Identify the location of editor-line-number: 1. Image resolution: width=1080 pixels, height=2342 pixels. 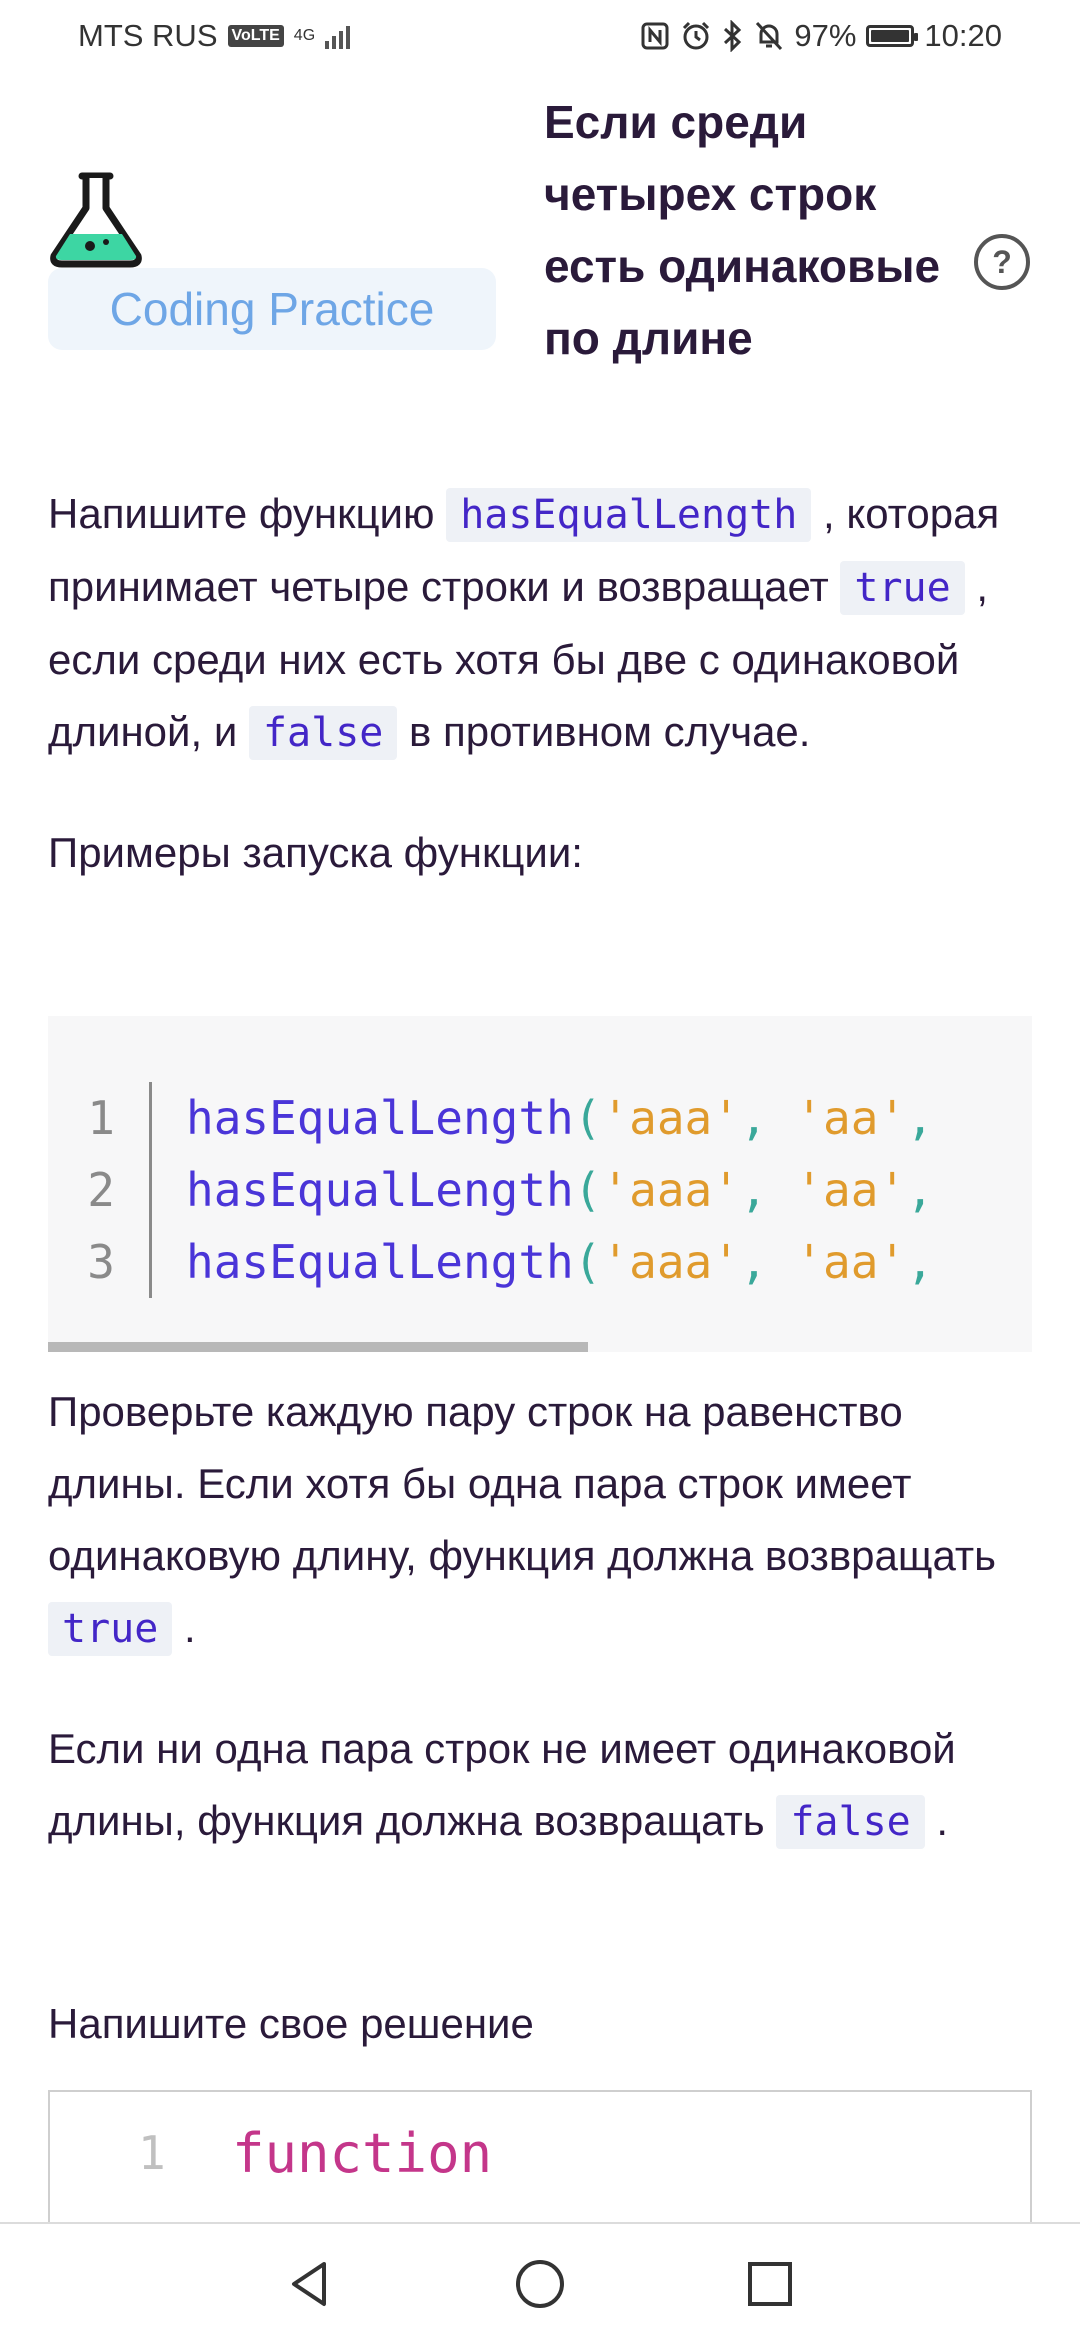
(152, 2153).